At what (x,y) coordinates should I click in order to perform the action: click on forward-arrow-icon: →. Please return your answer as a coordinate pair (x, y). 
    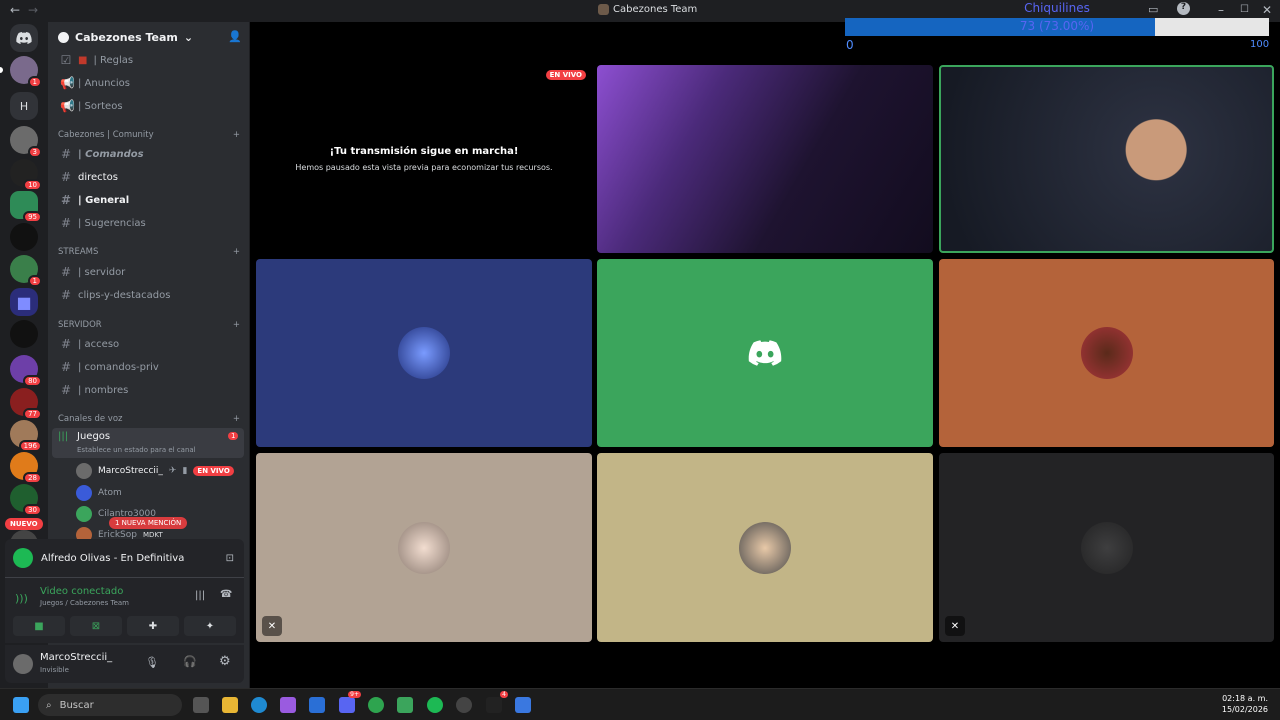
    Looking at the image, I should click on (33, 10).